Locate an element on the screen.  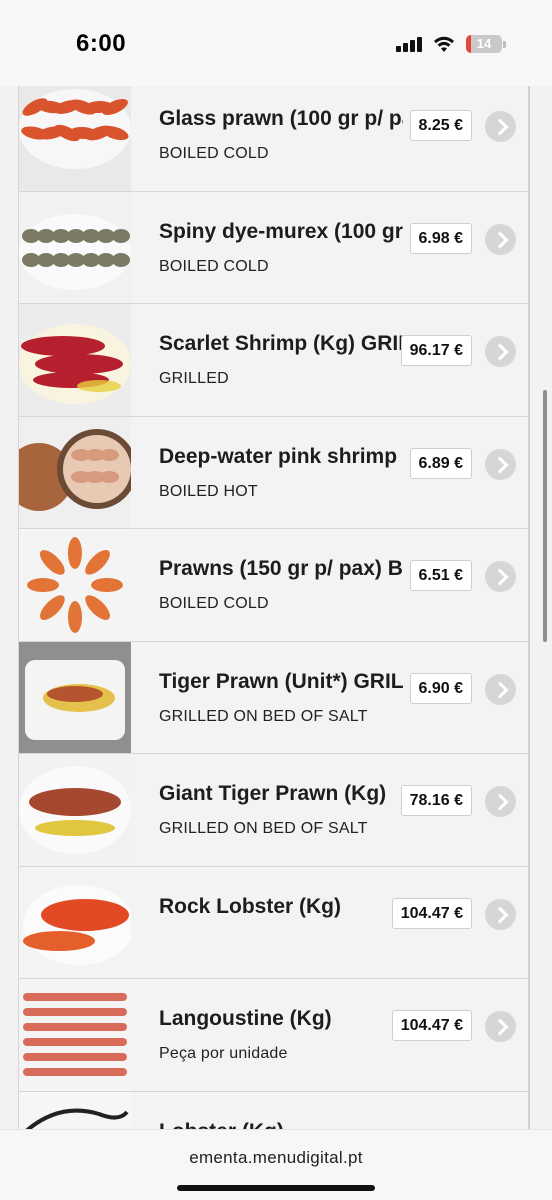
item-description: GRILLED is located at coordinates (194, 378).